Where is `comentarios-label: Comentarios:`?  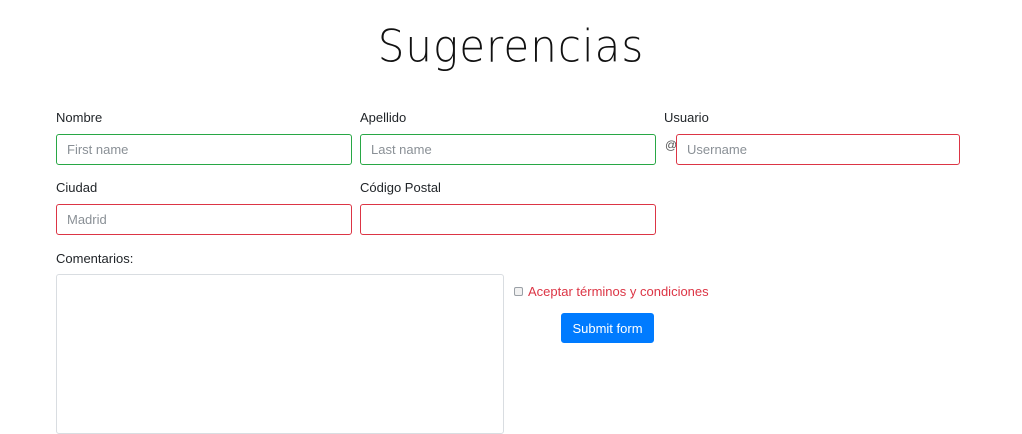
comentarios-label: Comentarios: is located at coordinates (95, 258).